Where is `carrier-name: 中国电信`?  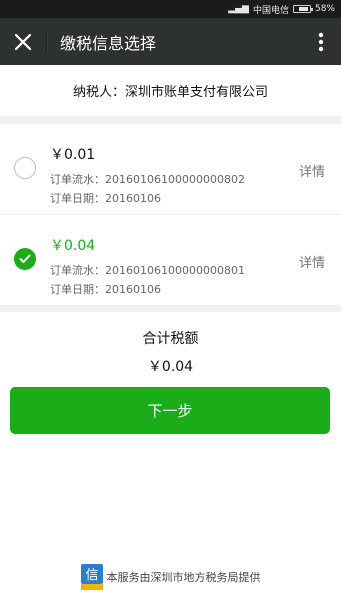
carrier-name: 中国电信 is located at coordinates (270, 10).